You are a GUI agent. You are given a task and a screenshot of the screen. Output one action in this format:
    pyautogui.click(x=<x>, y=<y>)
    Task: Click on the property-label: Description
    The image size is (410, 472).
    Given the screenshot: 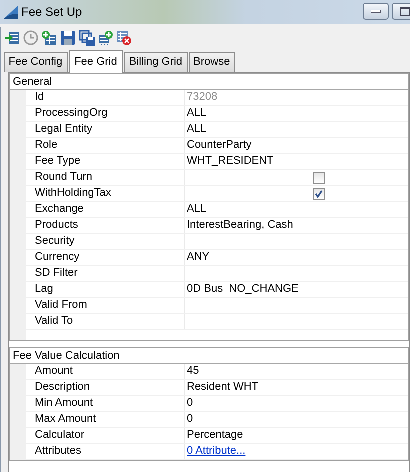 What is the action you would take?
    pyautogui.click(x=105, y=387)
    